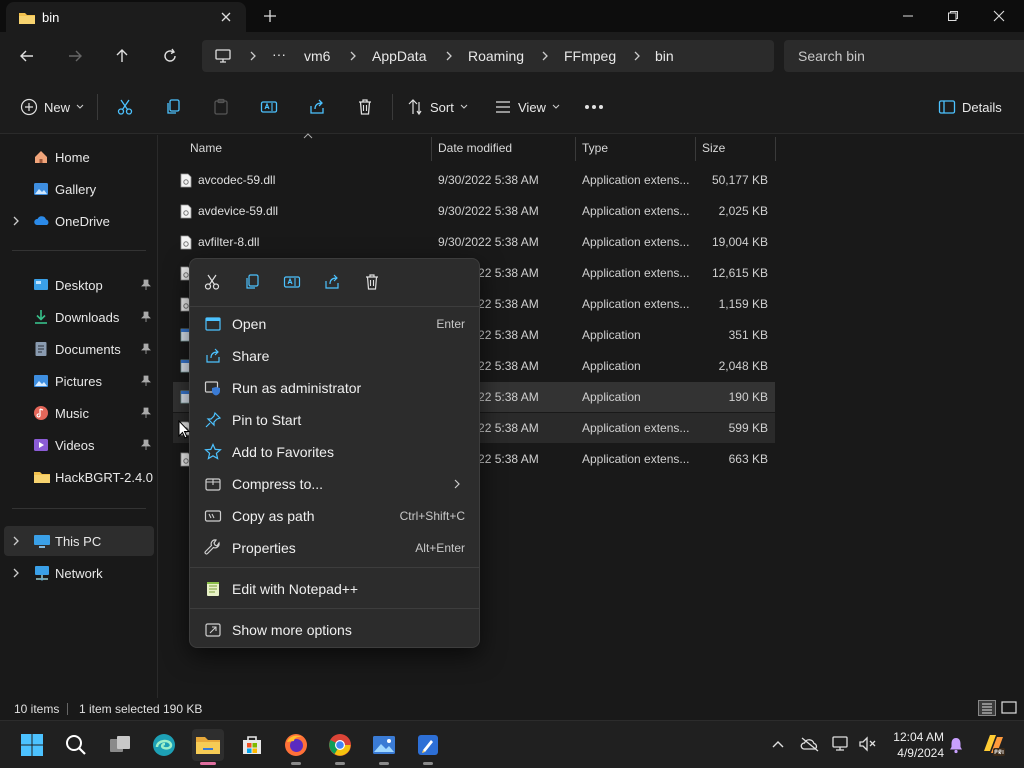 The width and height of the screenshot is (1024, 768). I want to click on more-options-button, so click(594, 107).